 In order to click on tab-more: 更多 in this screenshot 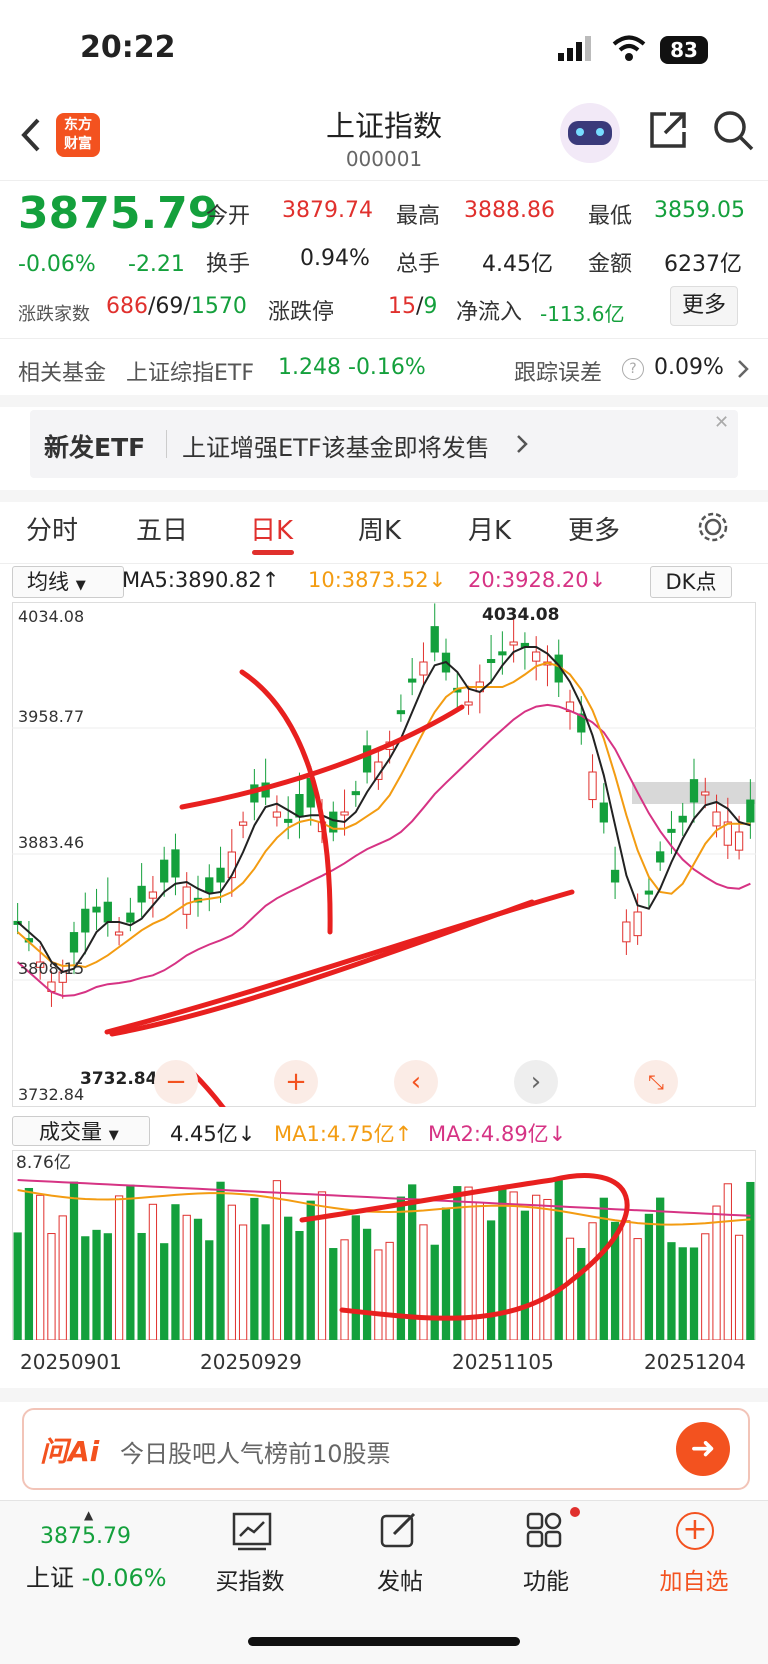, I will do `click(594, 528)`.